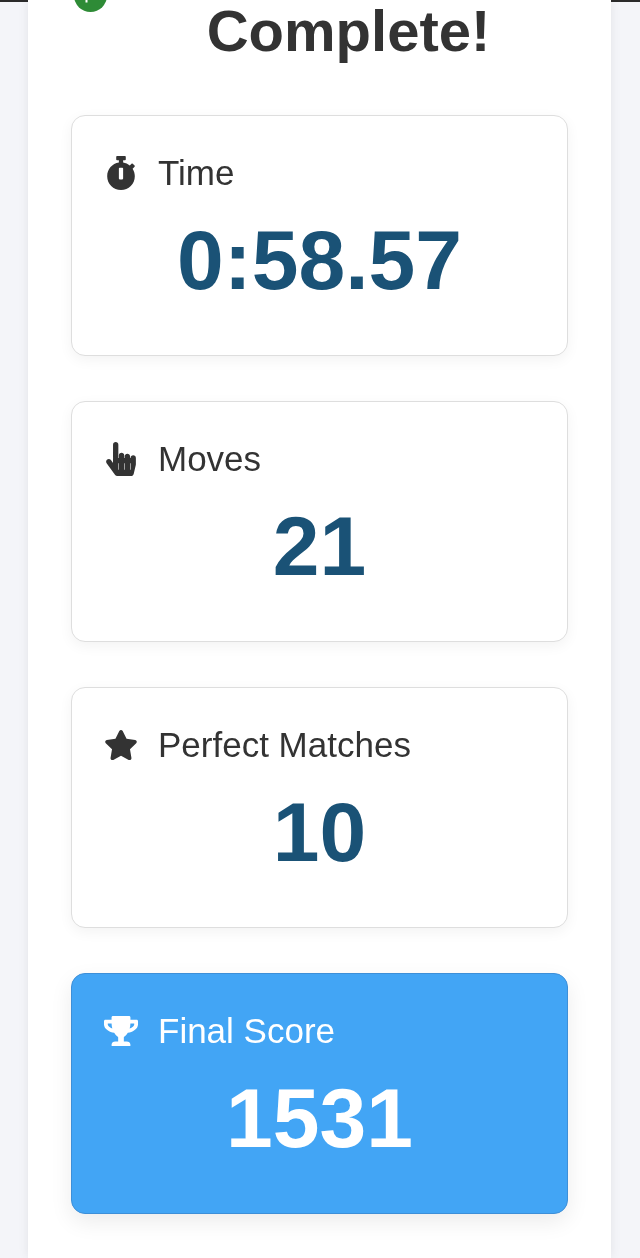  Describe the element at coordinates (247, 1030) in the screenshot. I see `stat-label: Final Score` at that location.